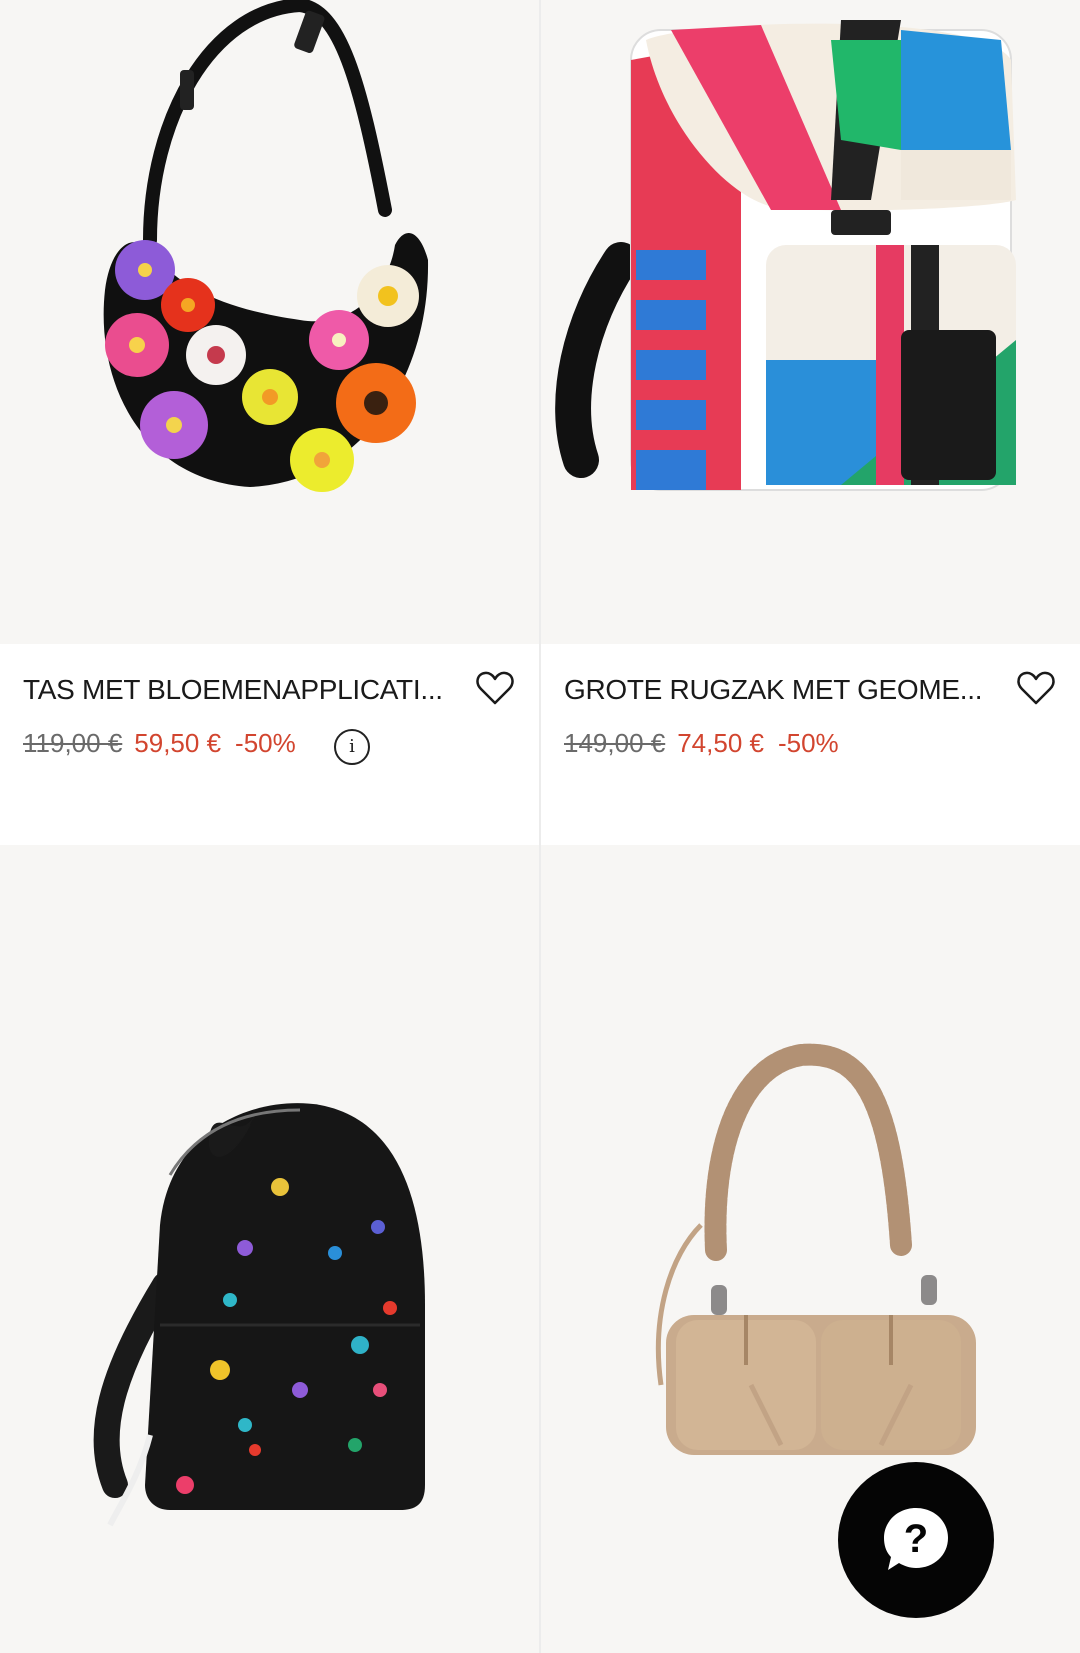 Image resolution: width=1080 pixels, height=1653 pixels. I want to click on help-label: ?, so click(916, 1539).